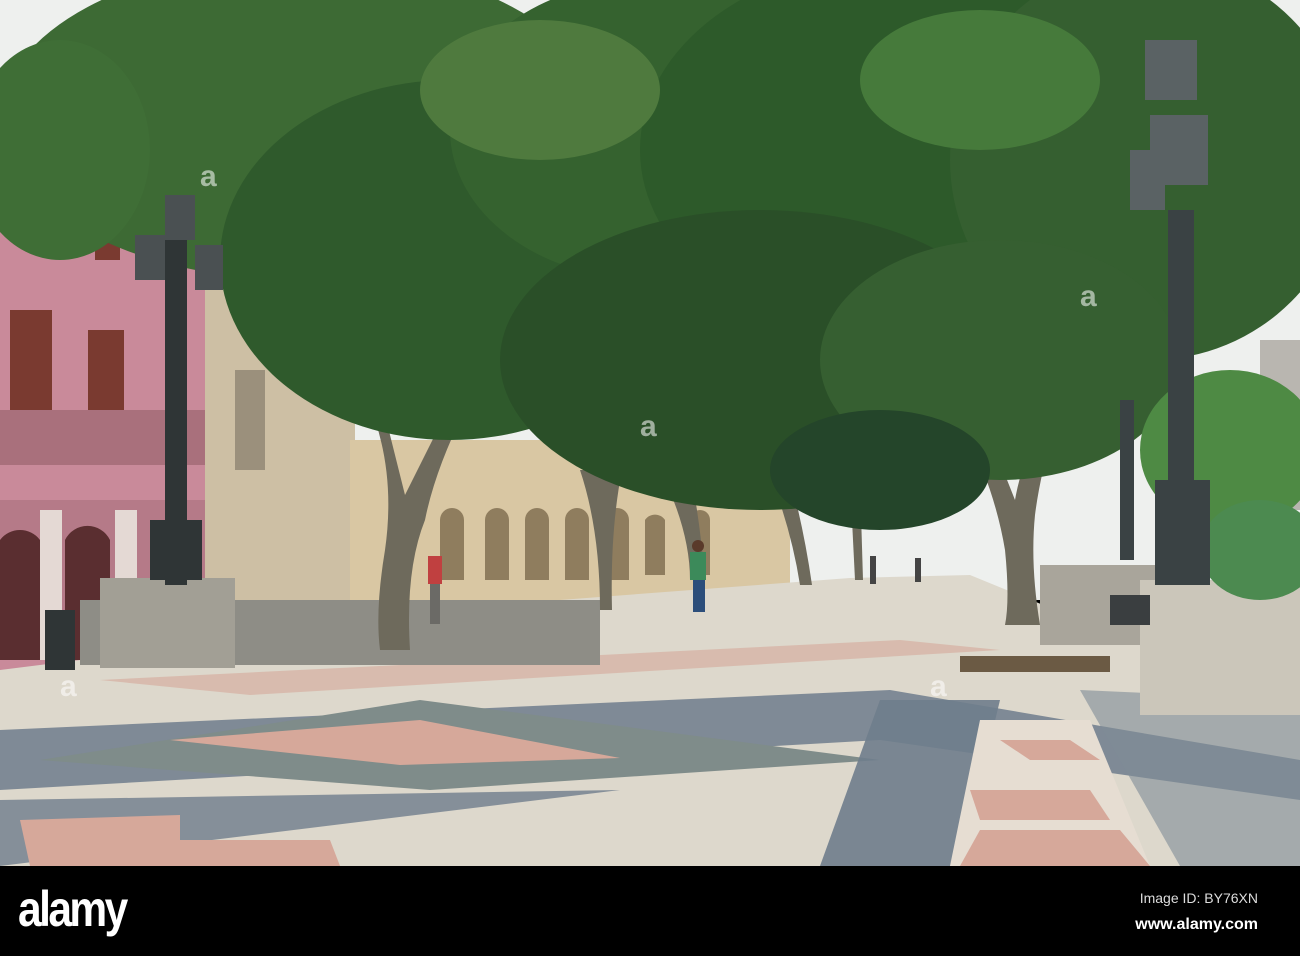 The height and width of the screenshot is (956, 1300). Describe the element at coordinates (73, 909) in the screenshot. I see `alamy-logo: alamy` at that location.